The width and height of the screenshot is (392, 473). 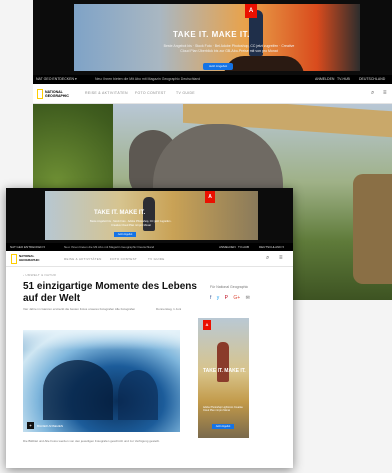 What do you see at coordinates (226, 298) in the screenshot?
I see `pinterest-icon: P` at bounding box center [226, 298].